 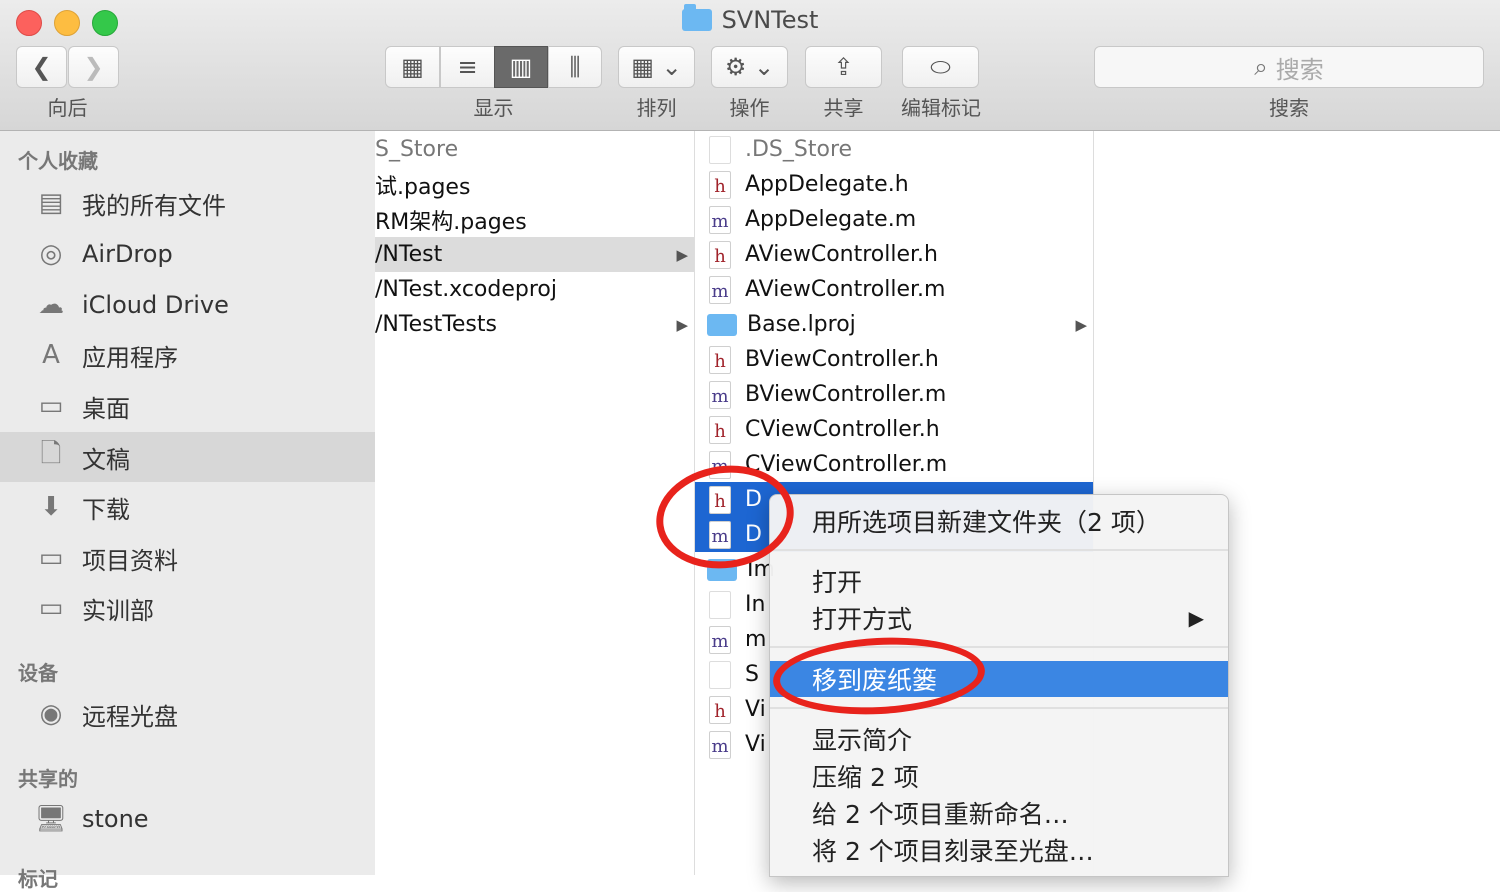 What do you see at coordinates (941, 108) in the screenshot?
I see `edit-tags-label: 编辑标记` at bounding box center [941, 108].